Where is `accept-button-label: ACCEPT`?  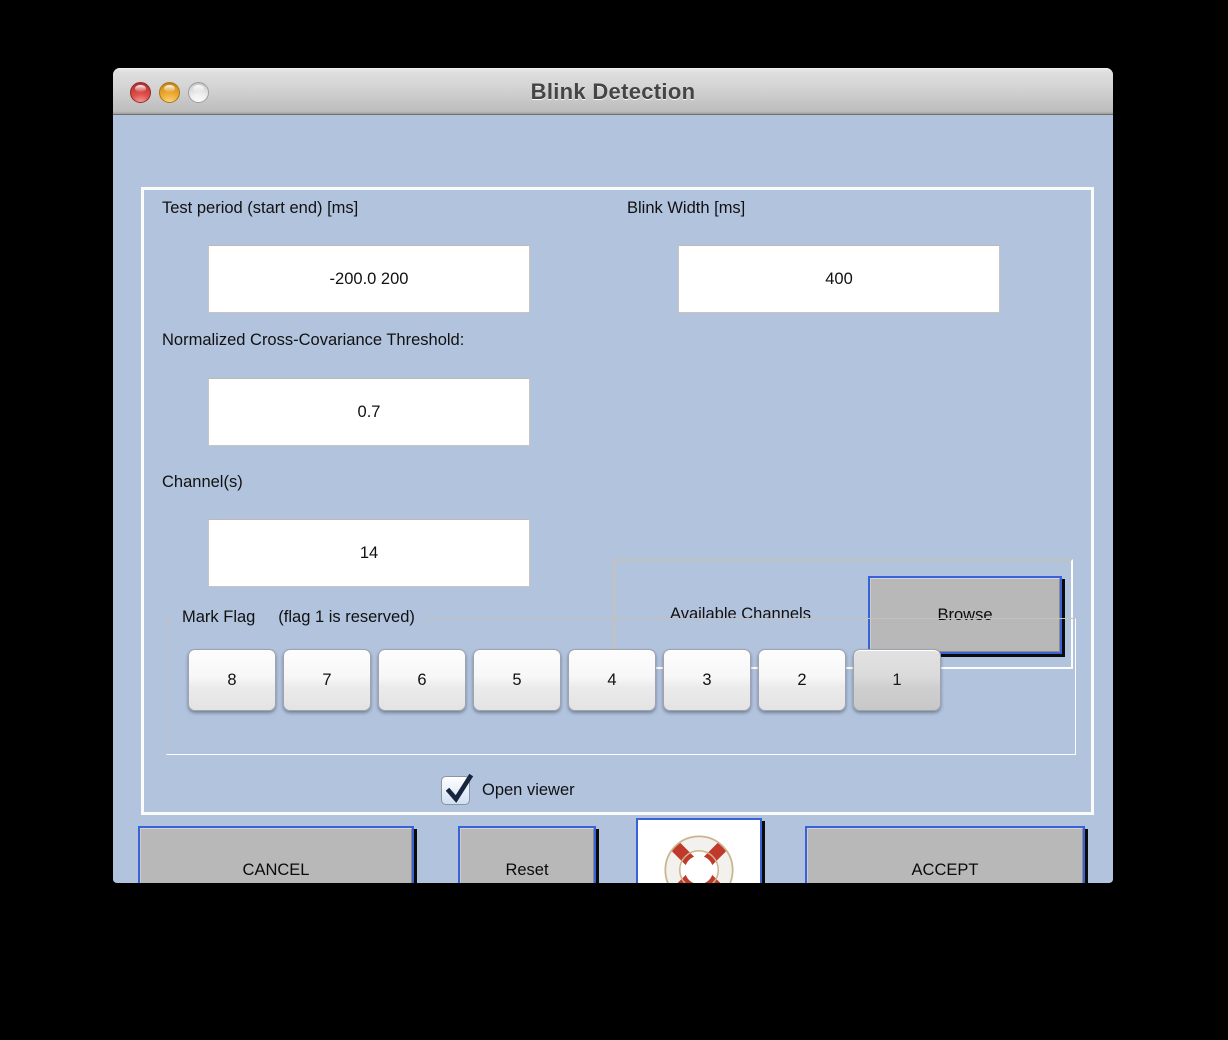
accept-button-label: ACCEPT is located at coordinates (945, 869).